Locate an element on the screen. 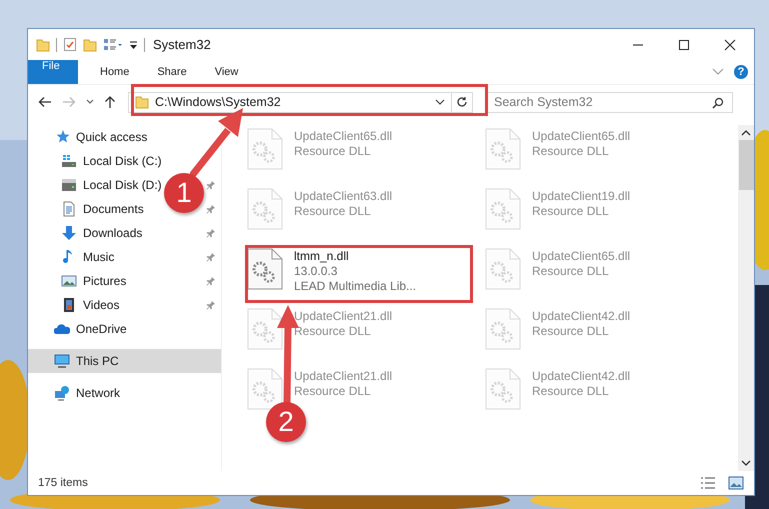  refresh-icon is located at coordinates (462, 102).